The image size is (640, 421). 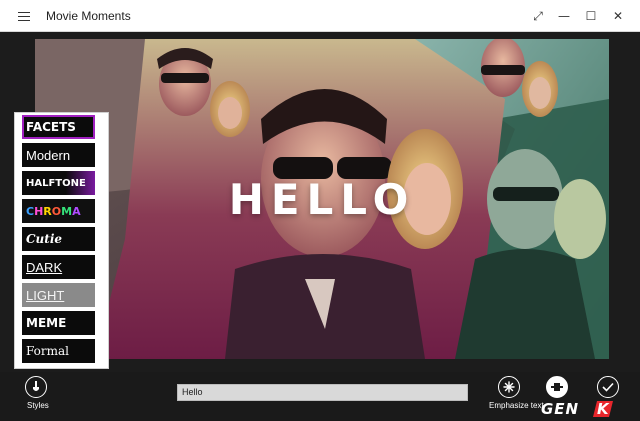 I want to click on style-item-modern: Modern, so click(x=58, y=155).